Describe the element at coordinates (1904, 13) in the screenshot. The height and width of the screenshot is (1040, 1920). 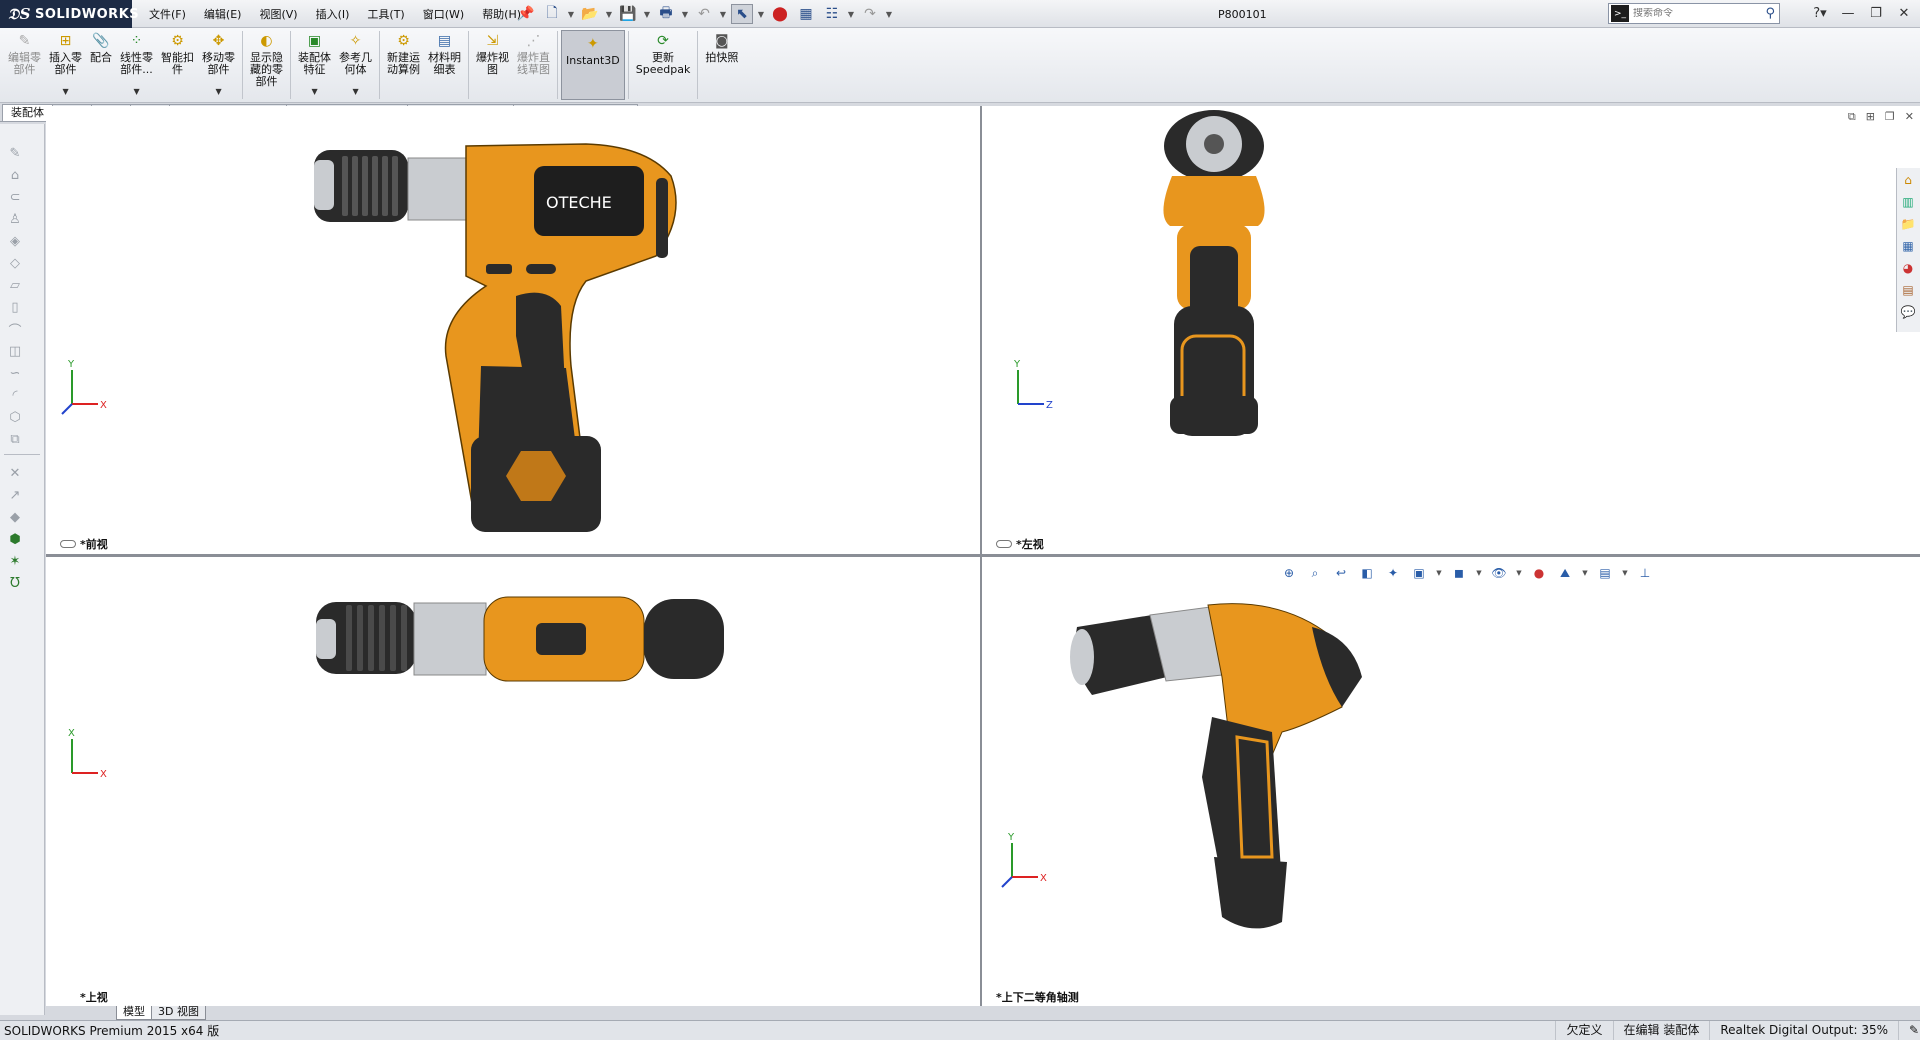
I see `close-button: ✕` at that location.